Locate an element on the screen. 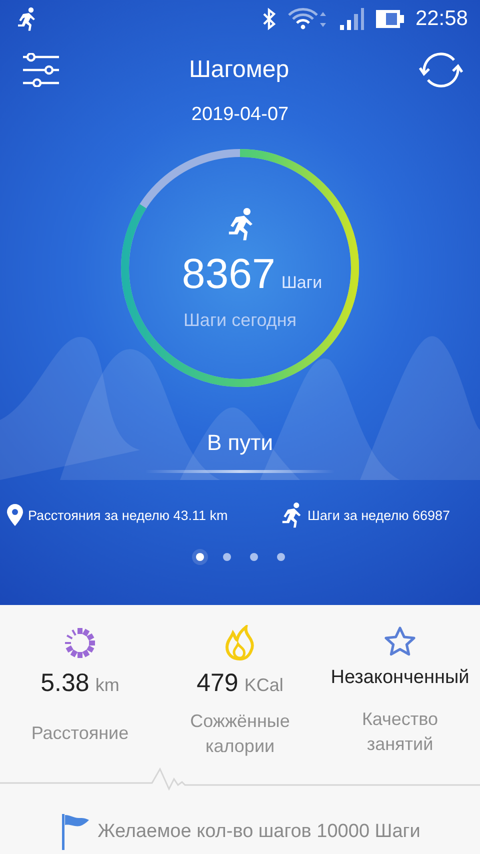 The width and height of the screenshot is (480, 854). stat-label: Сожжённые калории is located at coordinates (240, 734).